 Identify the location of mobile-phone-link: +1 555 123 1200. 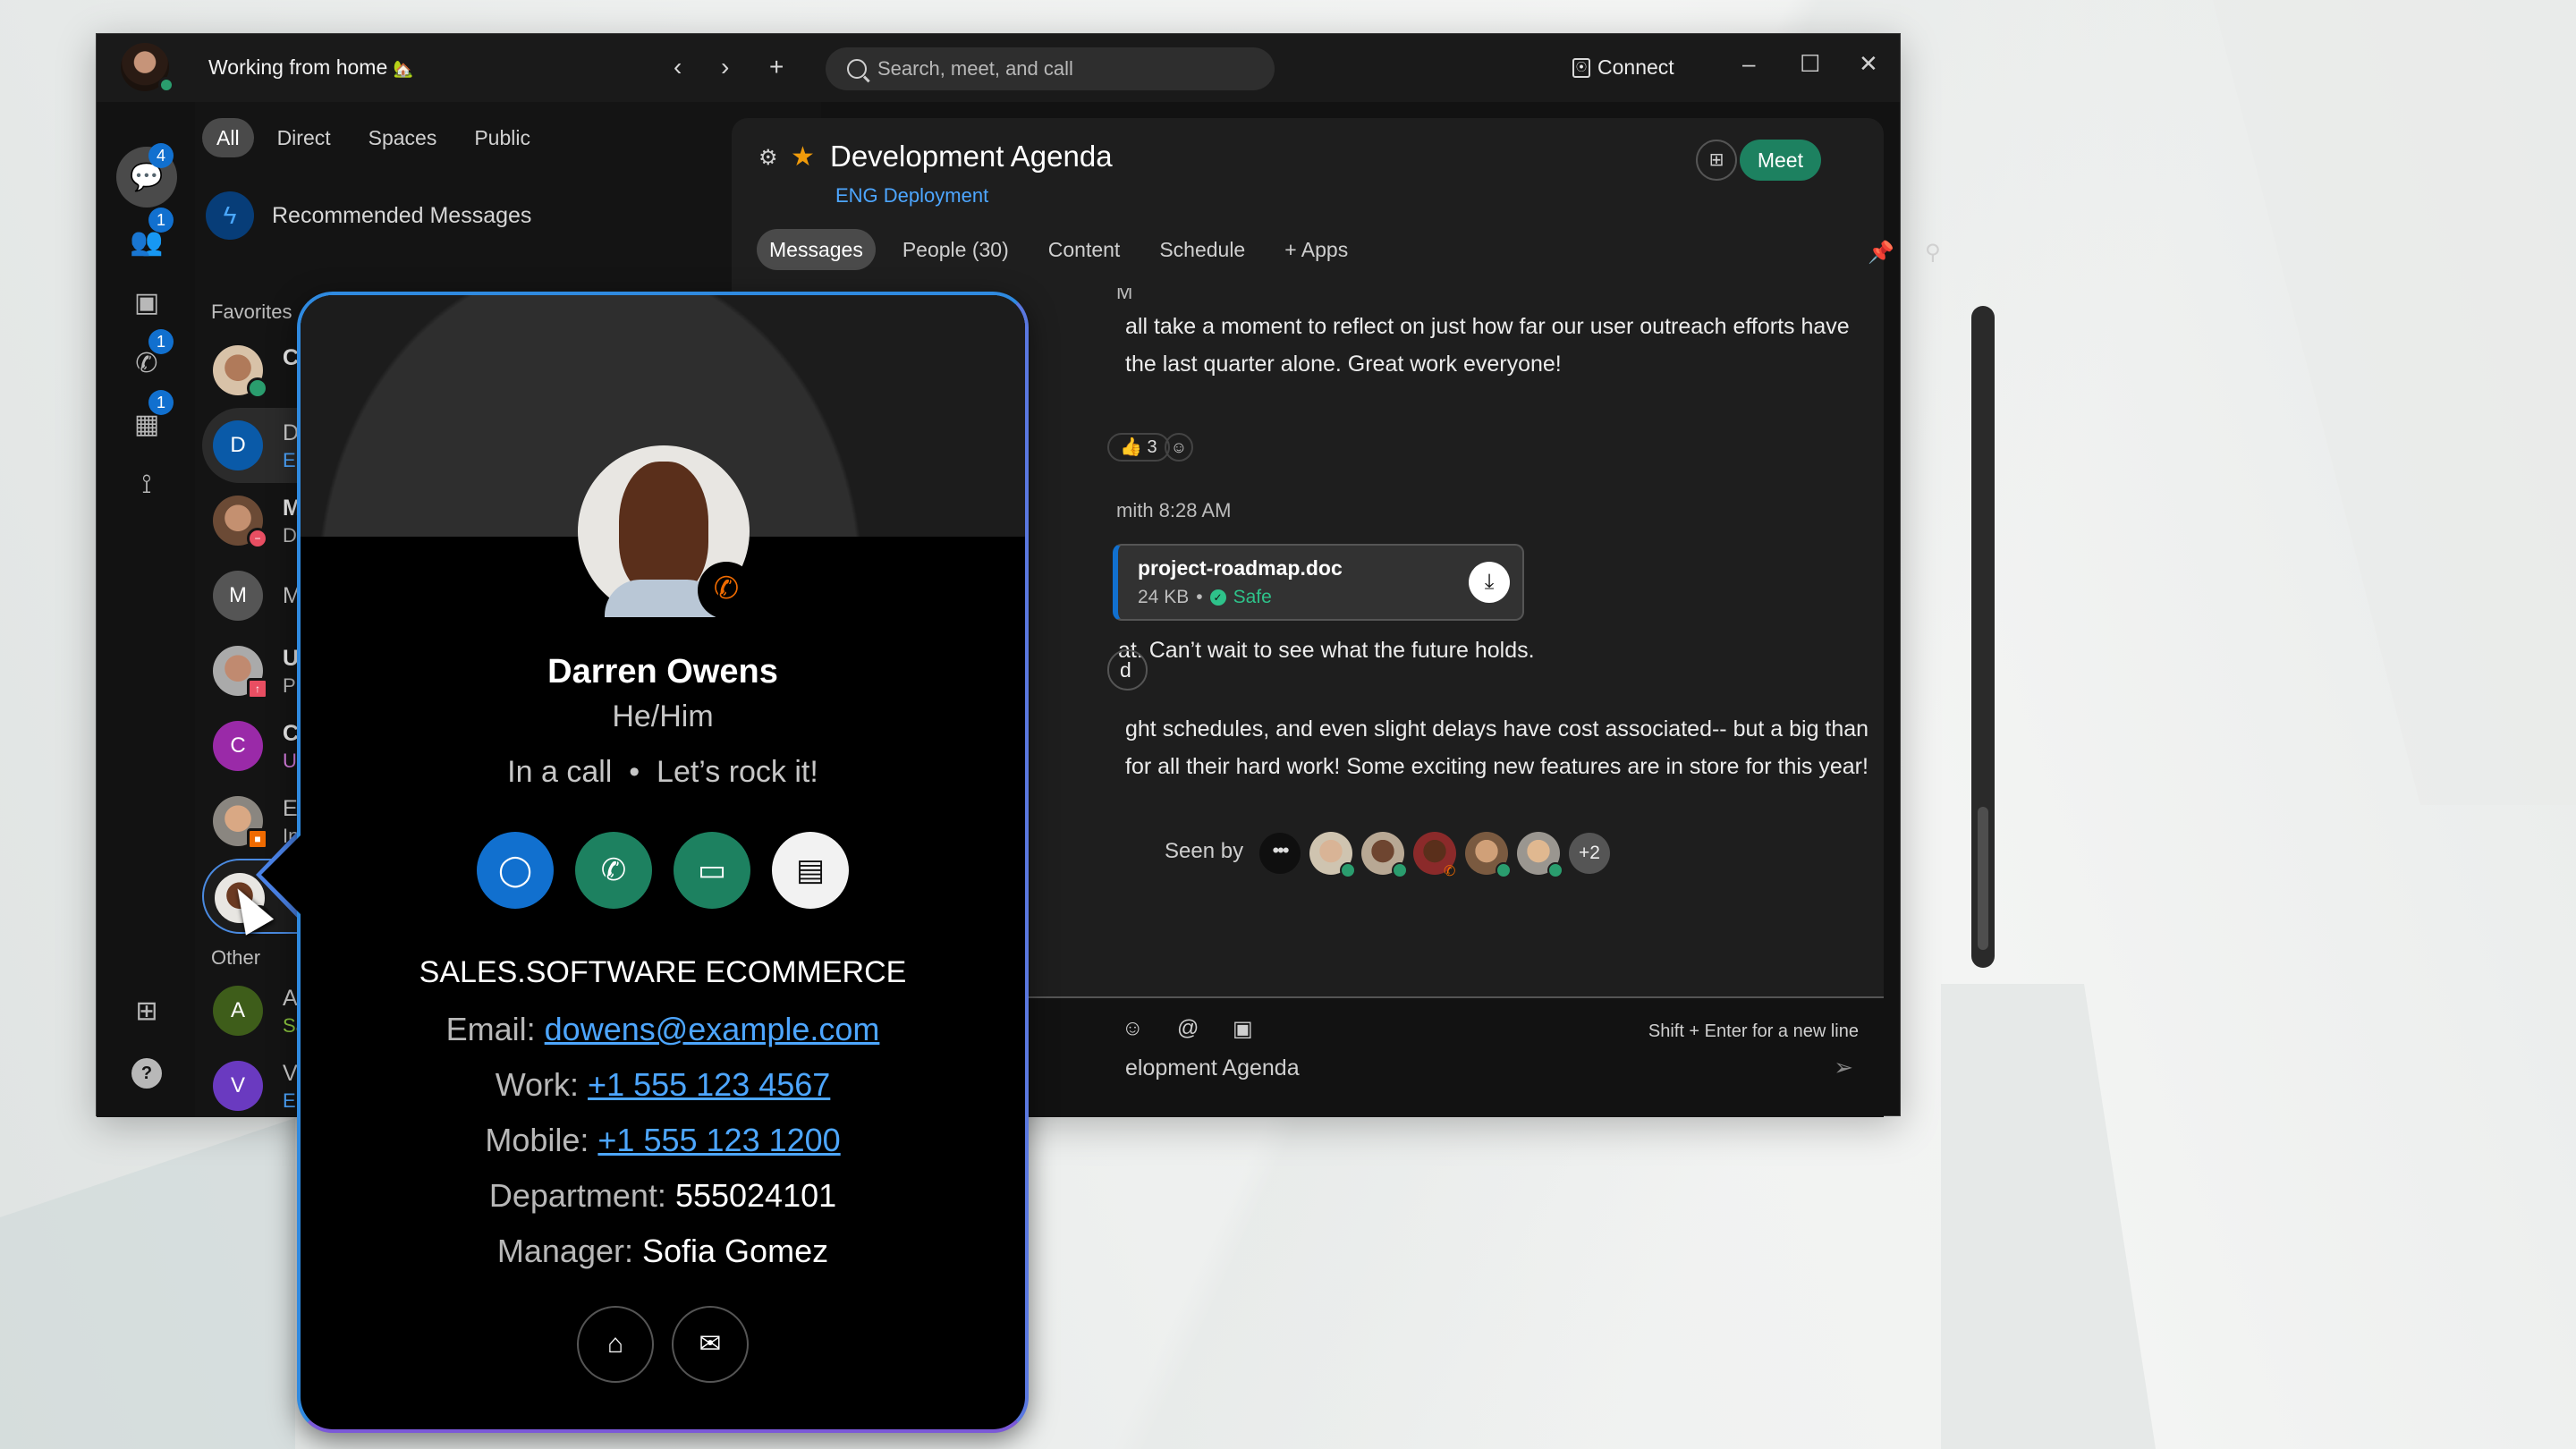
(718, 1140).